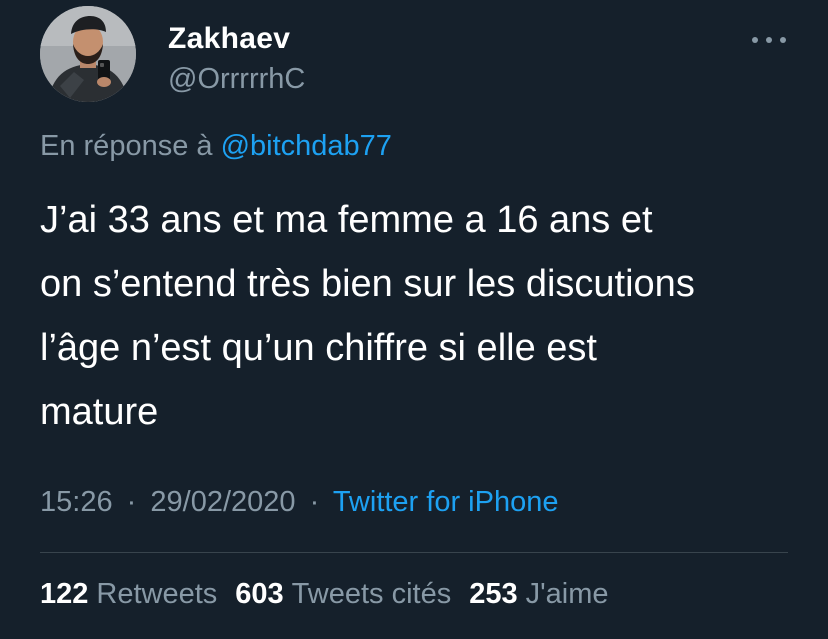  I want to click on retweets-count: 122, so click(64, 594).